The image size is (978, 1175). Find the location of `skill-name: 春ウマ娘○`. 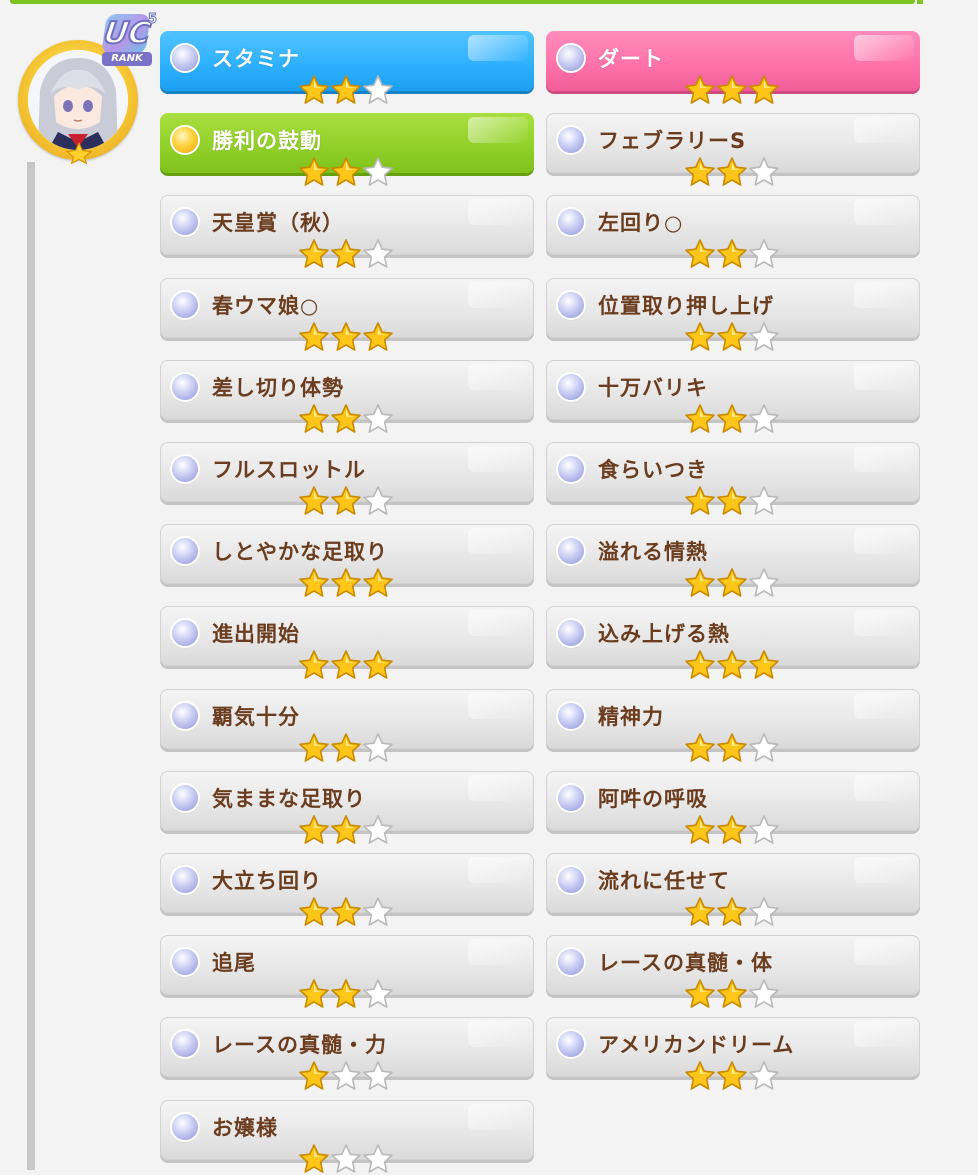

skill-name: 春ウマ娘○ is located at coordinates (266, 306).